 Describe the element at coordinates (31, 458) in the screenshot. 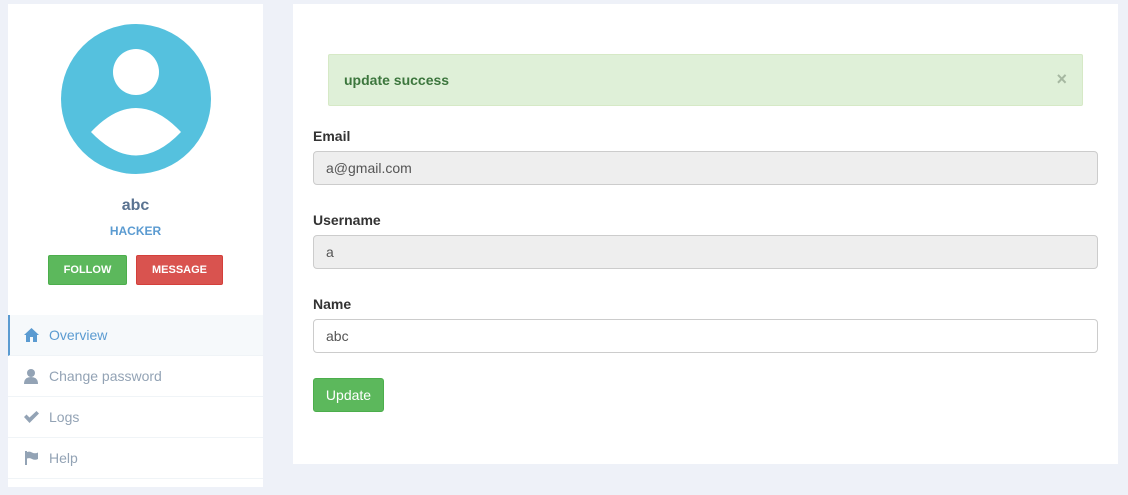

I see `flag-icon` at that location.